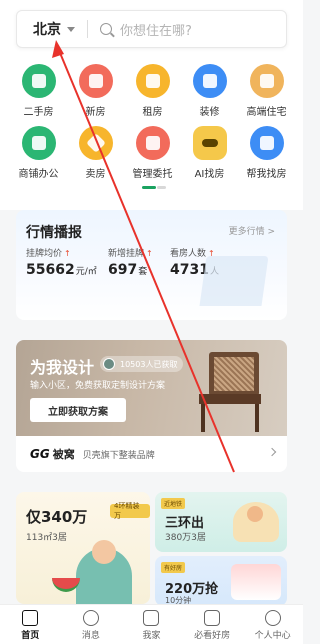  Describe the element at coordinates (212, 618) in the screenshot. I see `featured-house-icon` at that location.